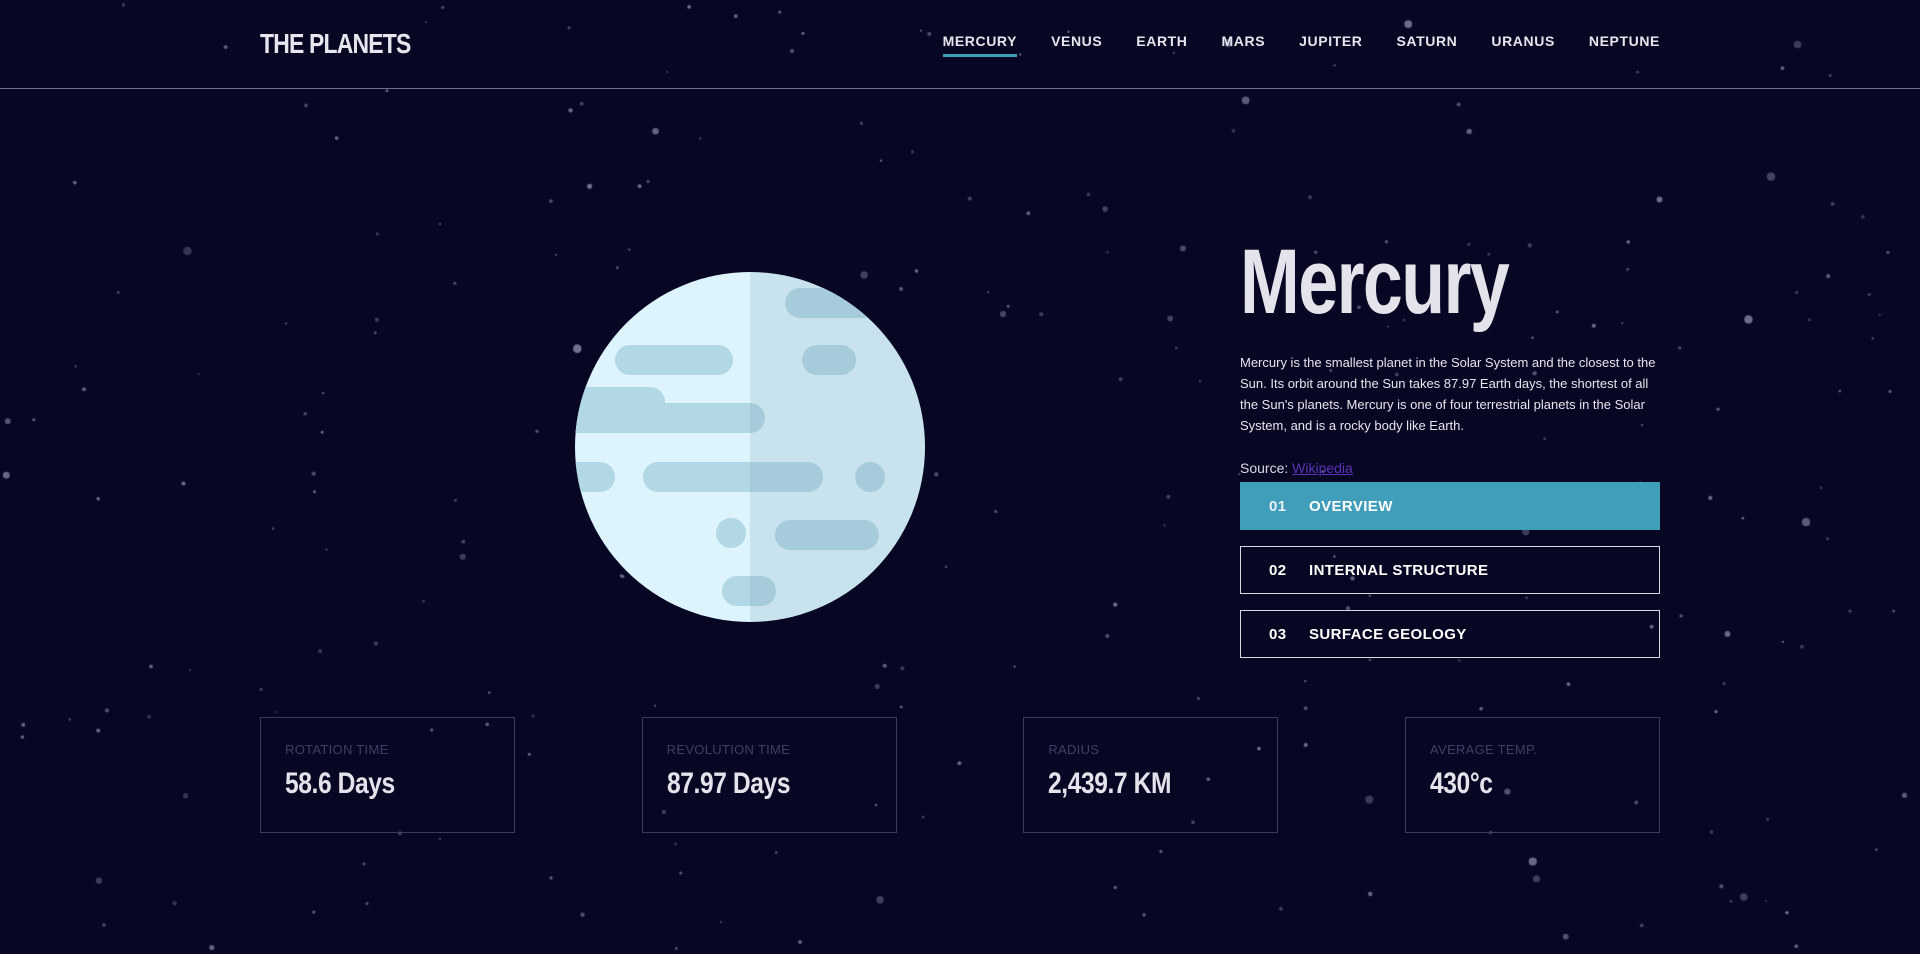 This screenshot has height=954, width=1920. I want to click on nav-item-neptune: NEPTUNE, so click(1624, 45).